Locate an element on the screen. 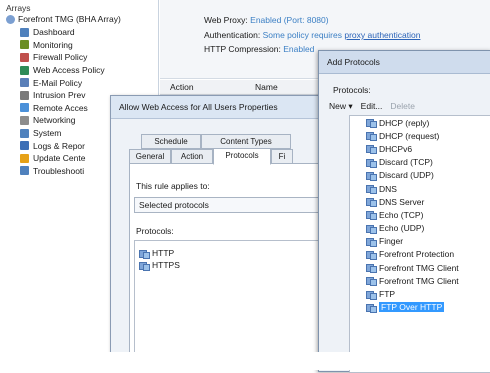 The height and width of the screenshot is (373, 490). protocol-tree-item: FTP Over HTTP is located at coordinates (420, 307).